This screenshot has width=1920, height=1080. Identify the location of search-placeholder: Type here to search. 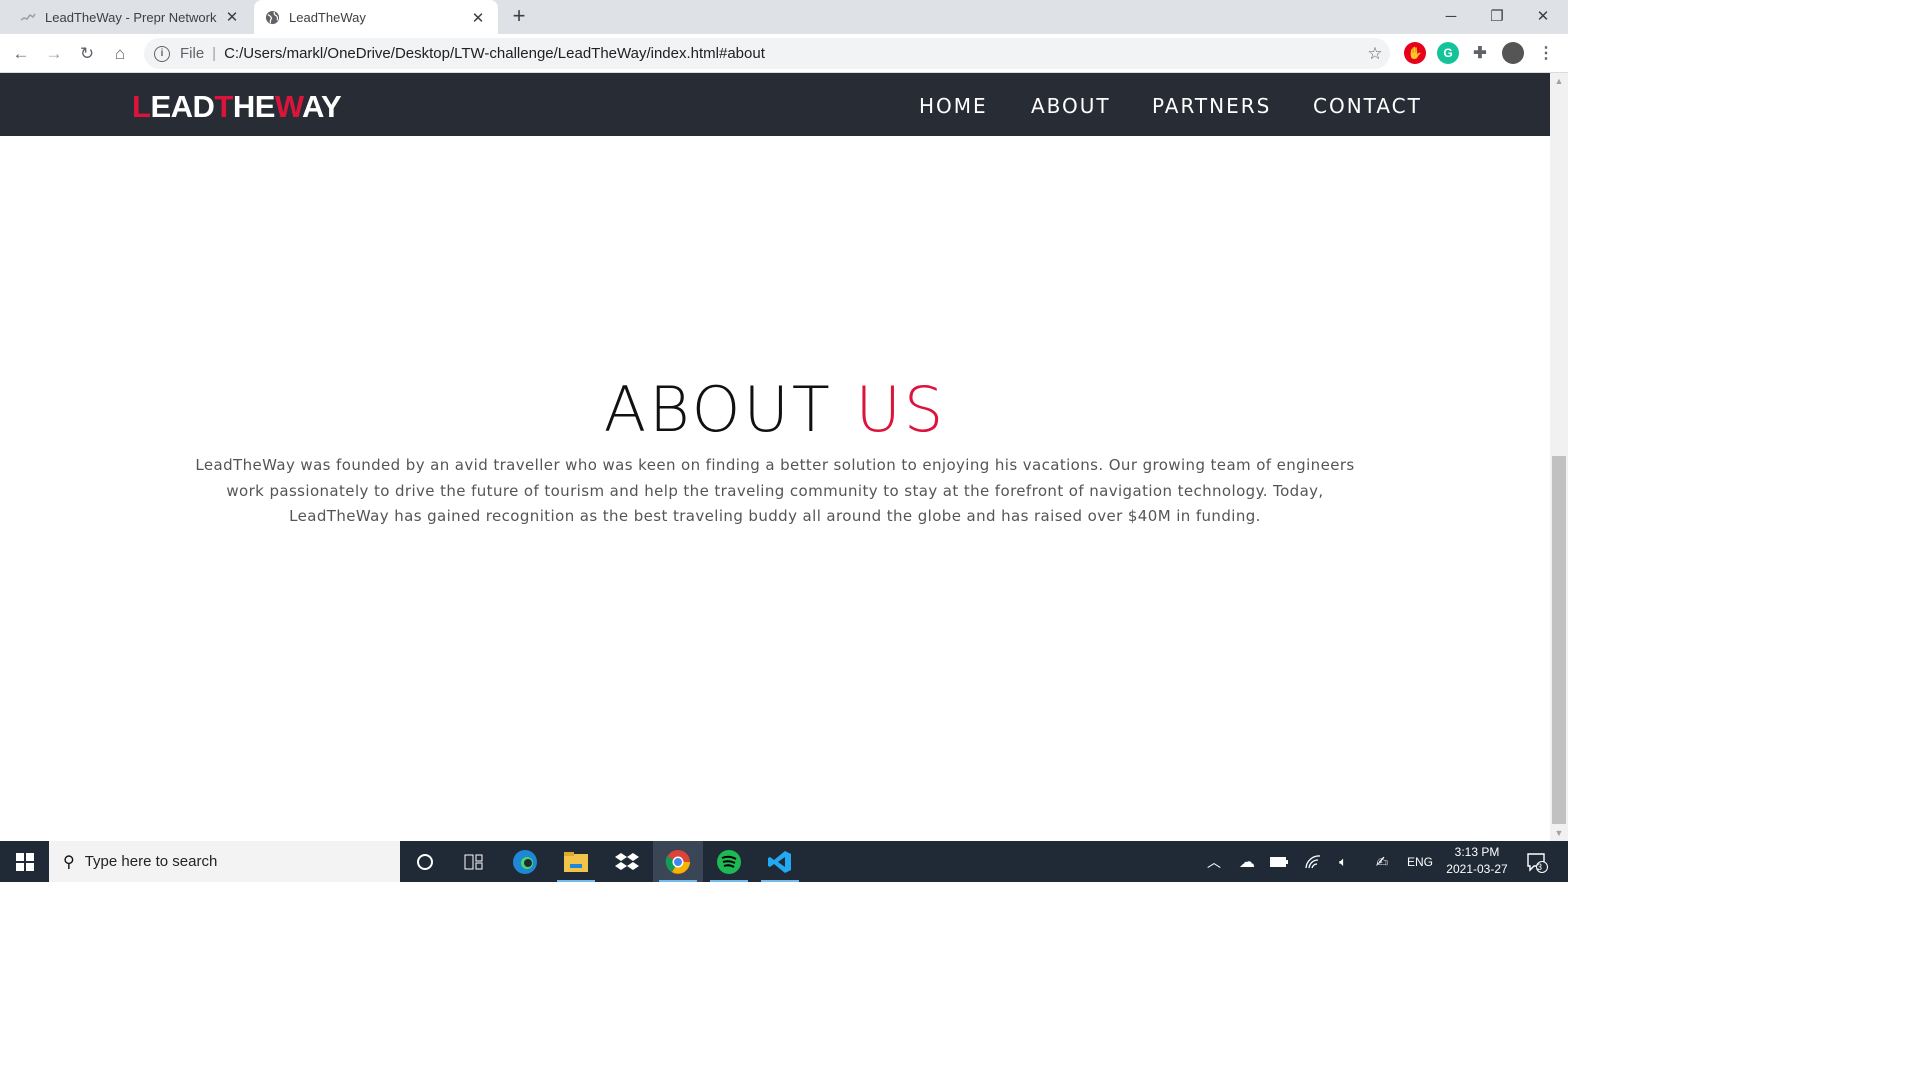
(151, 861).